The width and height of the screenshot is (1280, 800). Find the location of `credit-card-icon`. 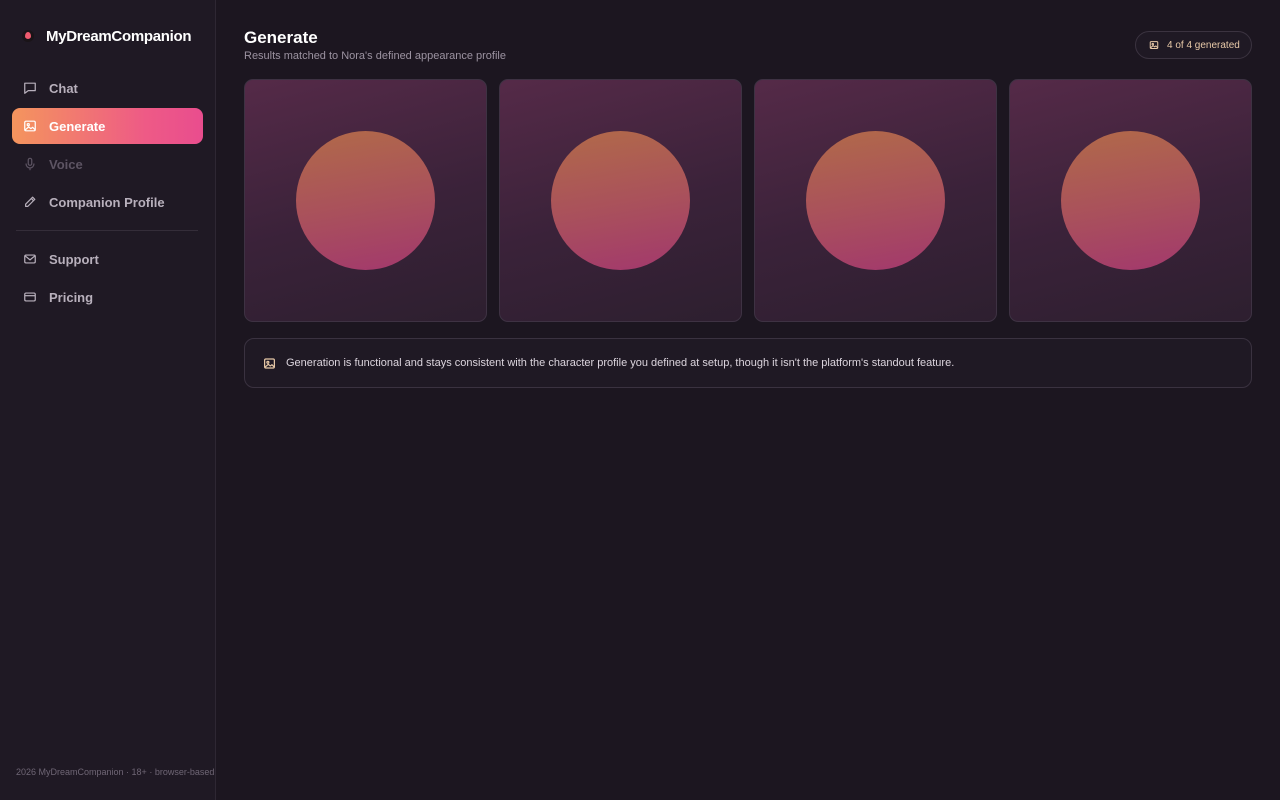

credit-card-icon is located at coordinates (30, 297).